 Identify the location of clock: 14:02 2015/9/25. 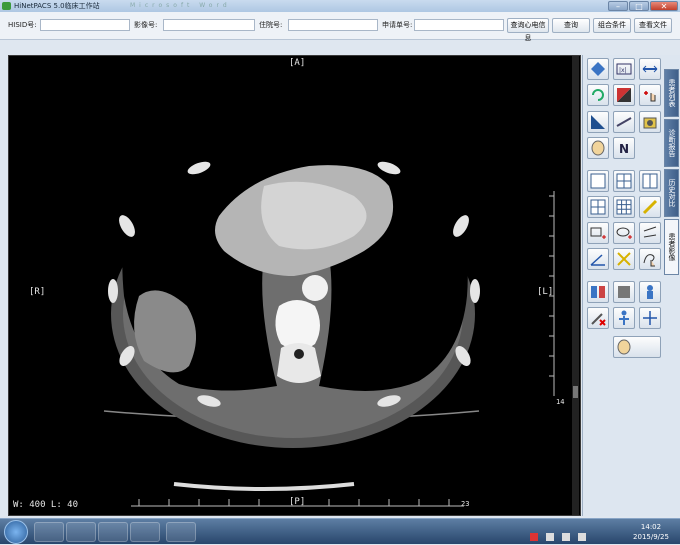
(651, 532).